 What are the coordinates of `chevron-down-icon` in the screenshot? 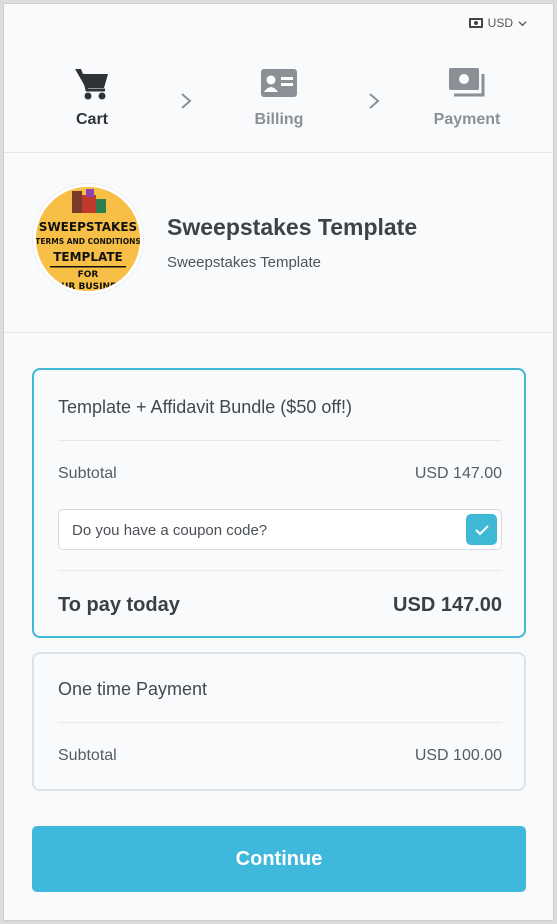 It's located at (522, 23).